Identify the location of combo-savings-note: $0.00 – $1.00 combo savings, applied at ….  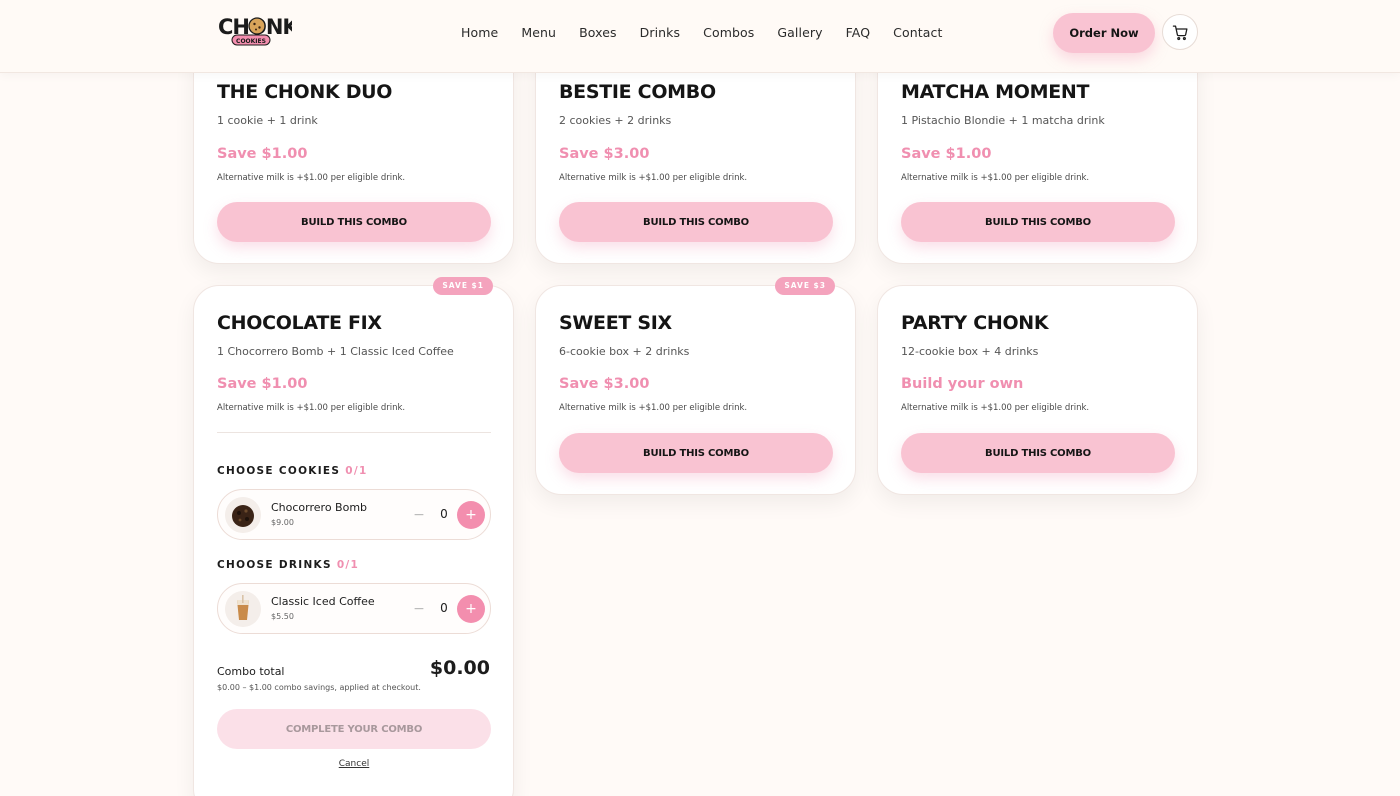
(319, 687).